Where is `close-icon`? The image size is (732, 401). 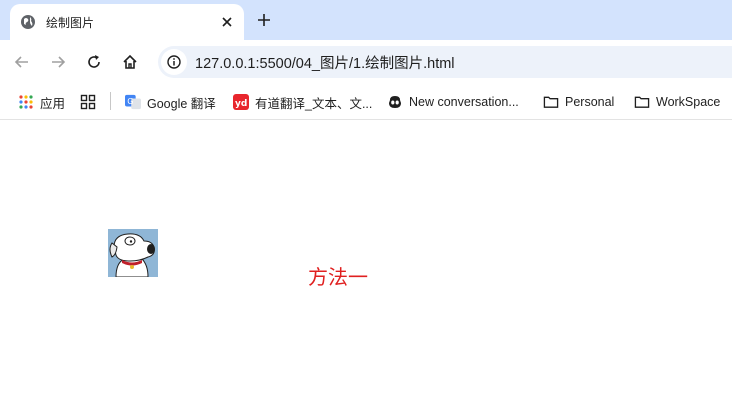 close-icon is located at coordinates (227, 22).